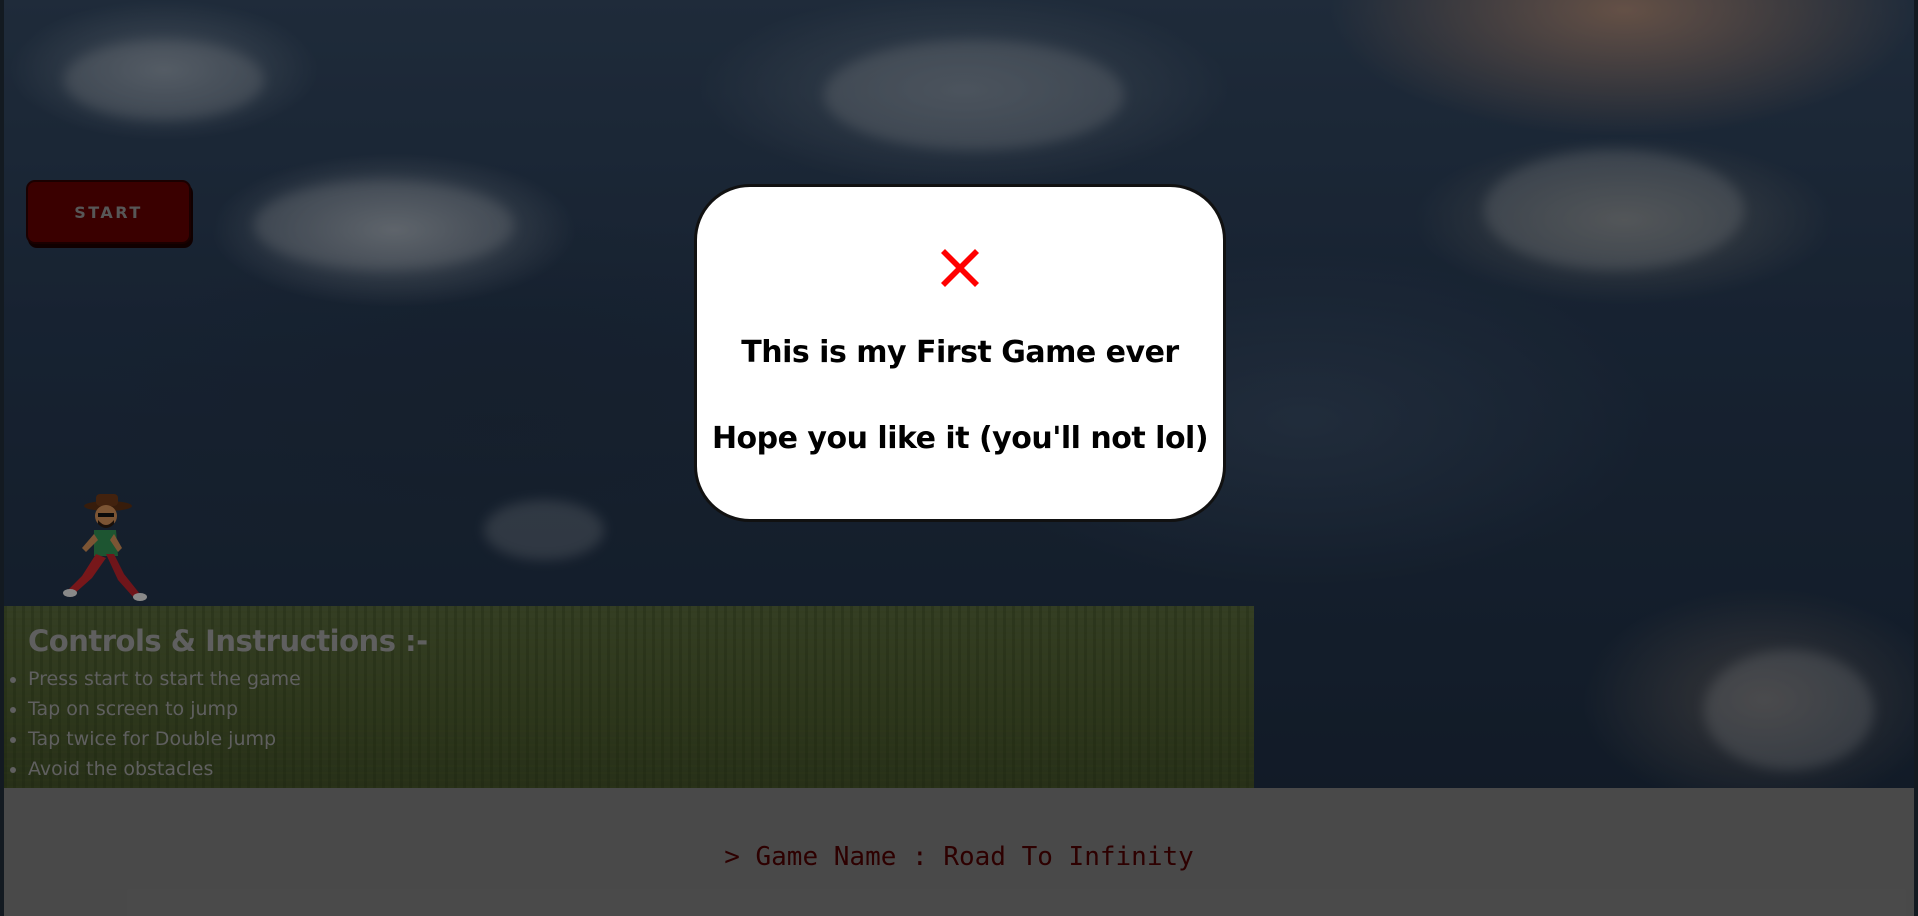 The height and width of the screenshot is (916, 1918). Describe the element at coordinates (960, 268) in the screenshot. I see `close-x-icon` at that location.